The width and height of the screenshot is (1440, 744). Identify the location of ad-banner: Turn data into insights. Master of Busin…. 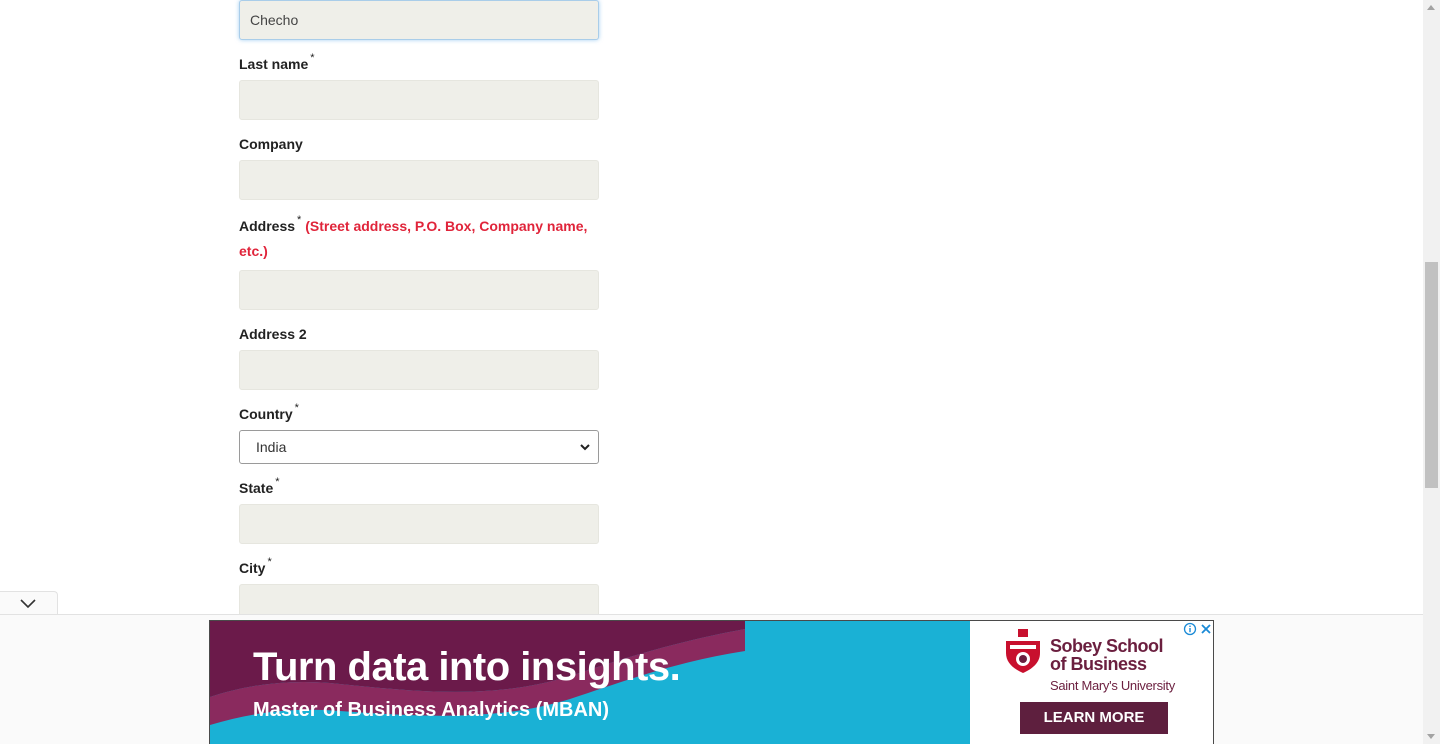
(711, 682).